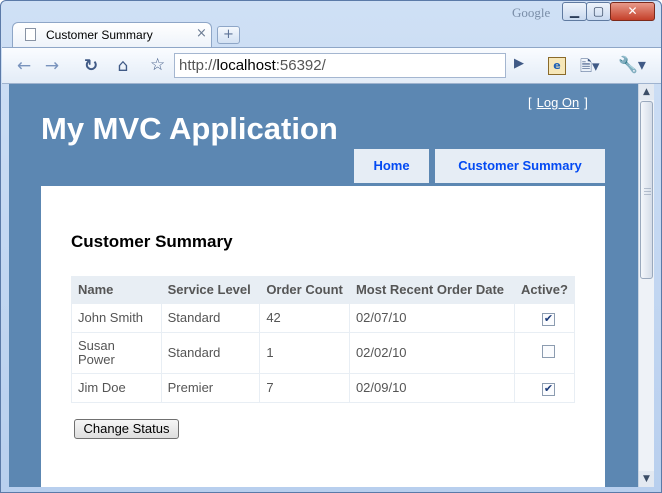 Image resolution: width=662 pixels, height=493 pixels. What do you see at coordinates (189, 128) in the screenshot?
I see `app-title: My MVC Application` at bounding box center [189, 128].